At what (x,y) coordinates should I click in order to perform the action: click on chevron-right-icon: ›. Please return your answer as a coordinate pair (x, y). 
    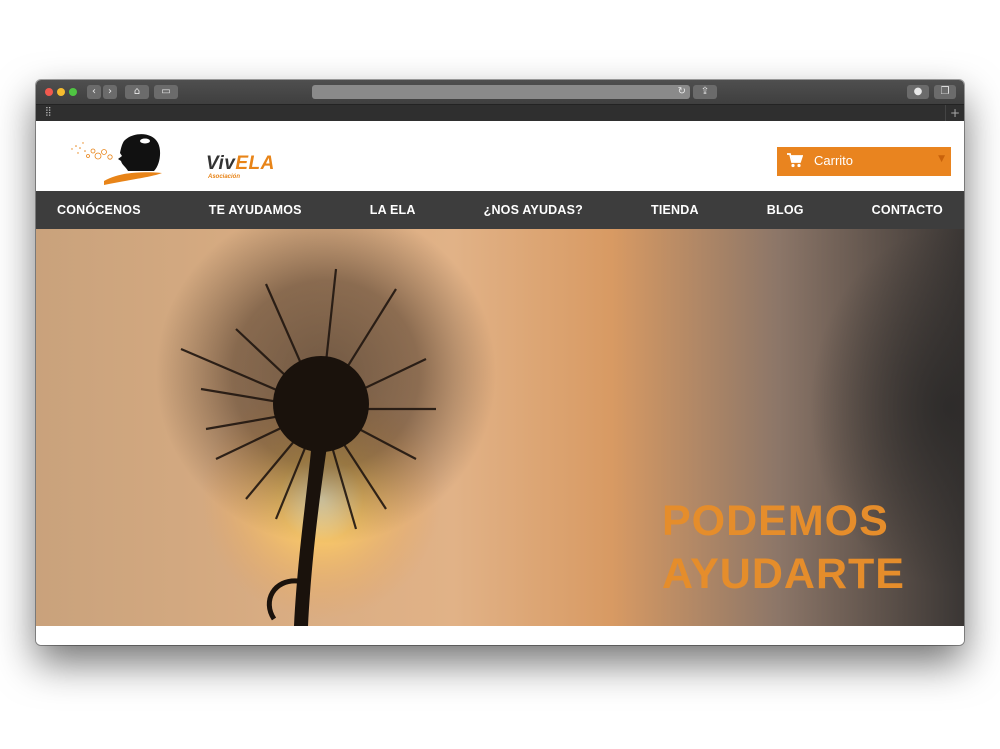
    Looking at the image, I should click on (110, 92).